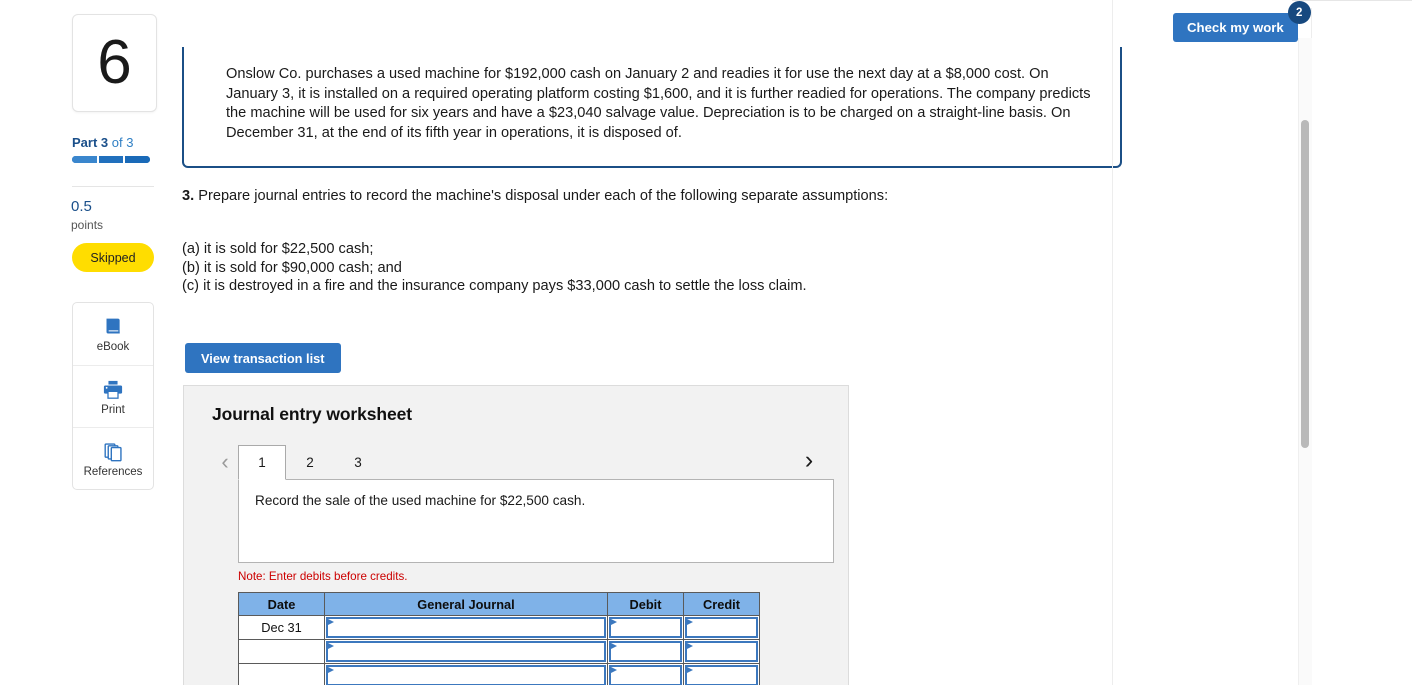  I want to click on worksheet-tab-1-label: 1, so click(262, 462).